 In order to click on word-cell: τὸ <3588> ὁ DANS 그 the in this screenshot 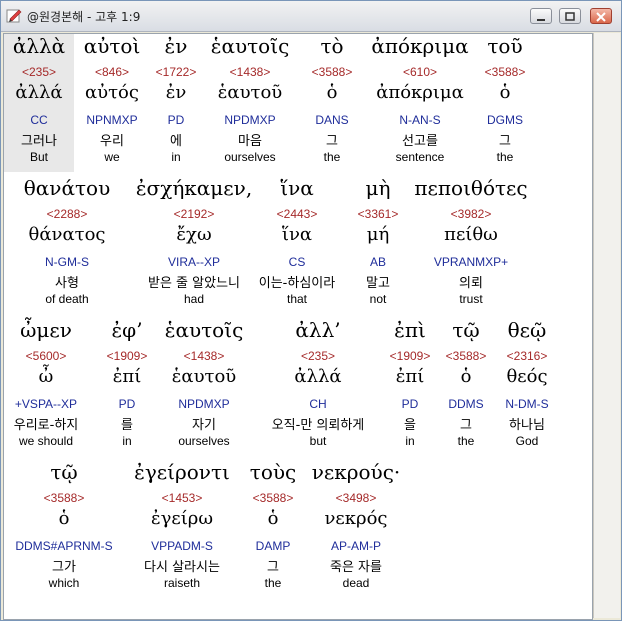, I will do `click(332, 103)`.